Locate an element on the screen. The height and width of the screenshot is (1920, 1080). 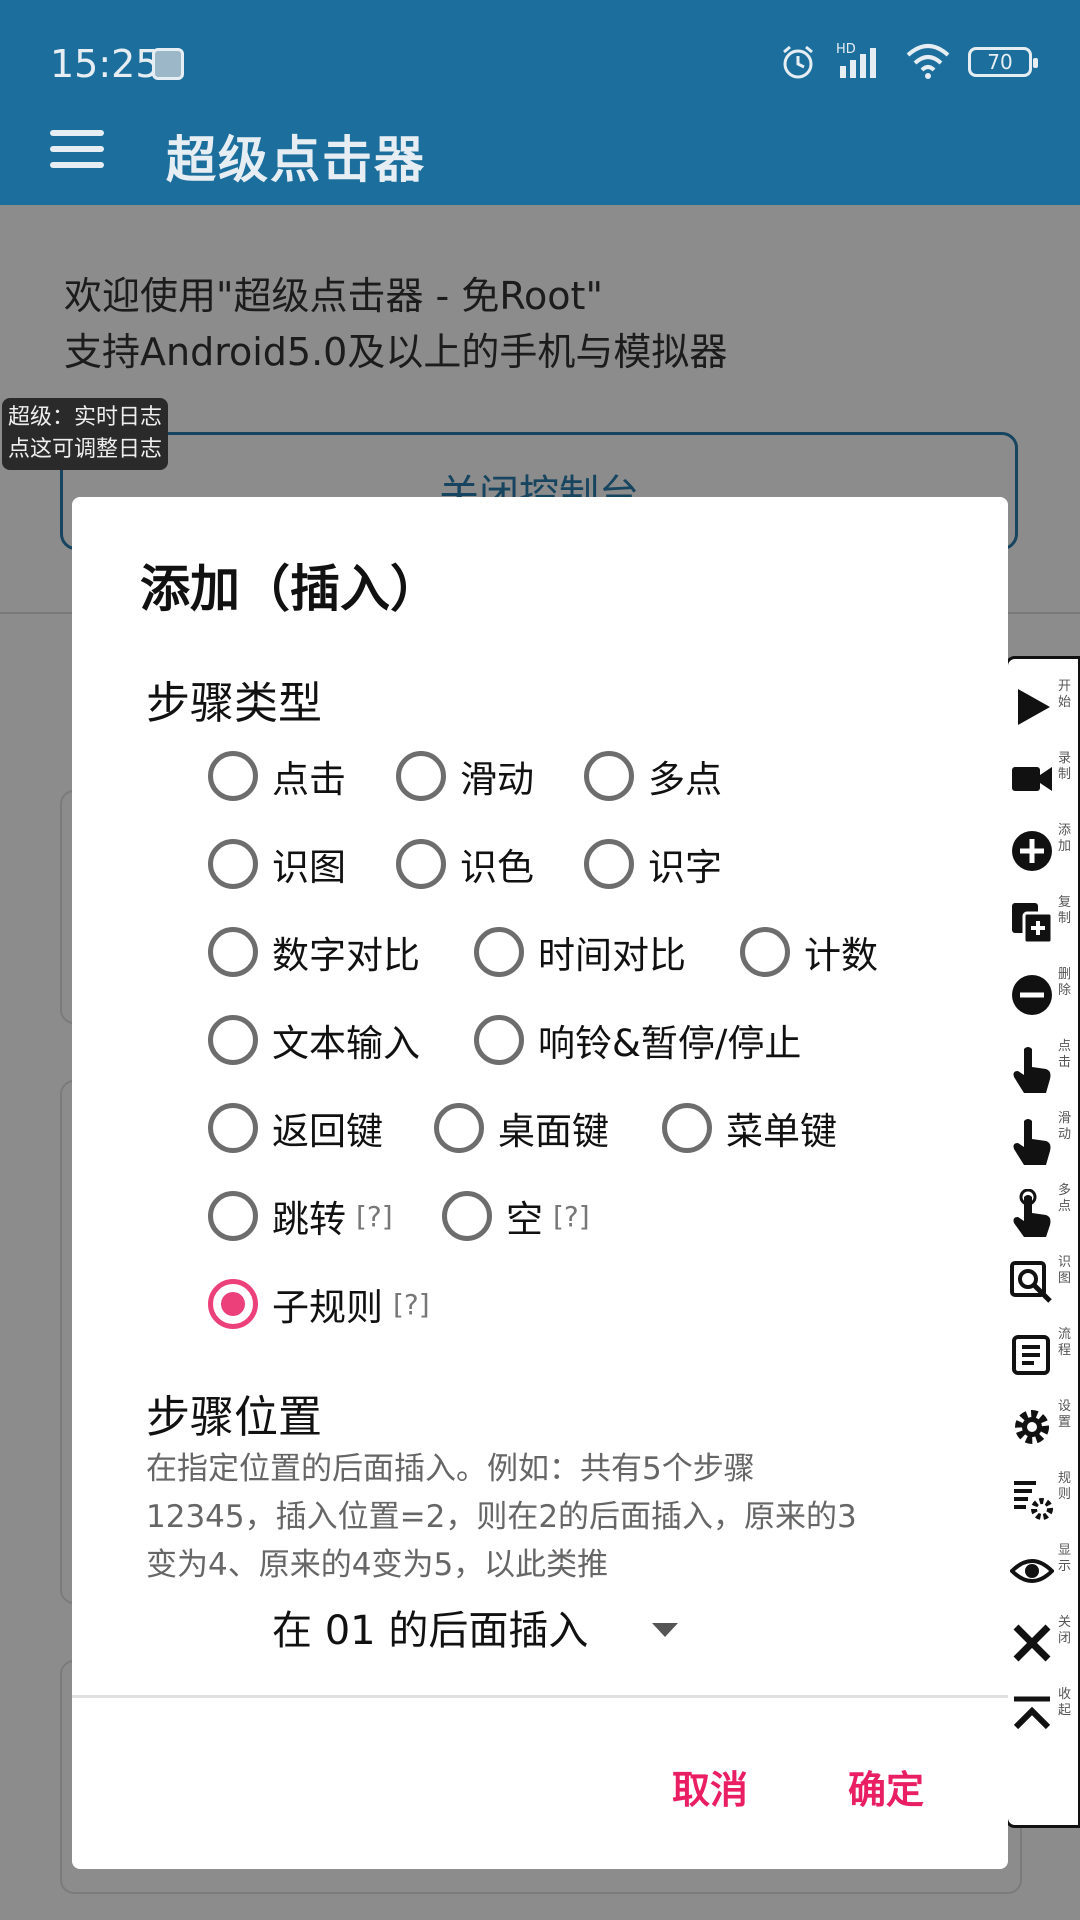
step-position-title: 步骤位置 is located at coordinates (234, 1417).